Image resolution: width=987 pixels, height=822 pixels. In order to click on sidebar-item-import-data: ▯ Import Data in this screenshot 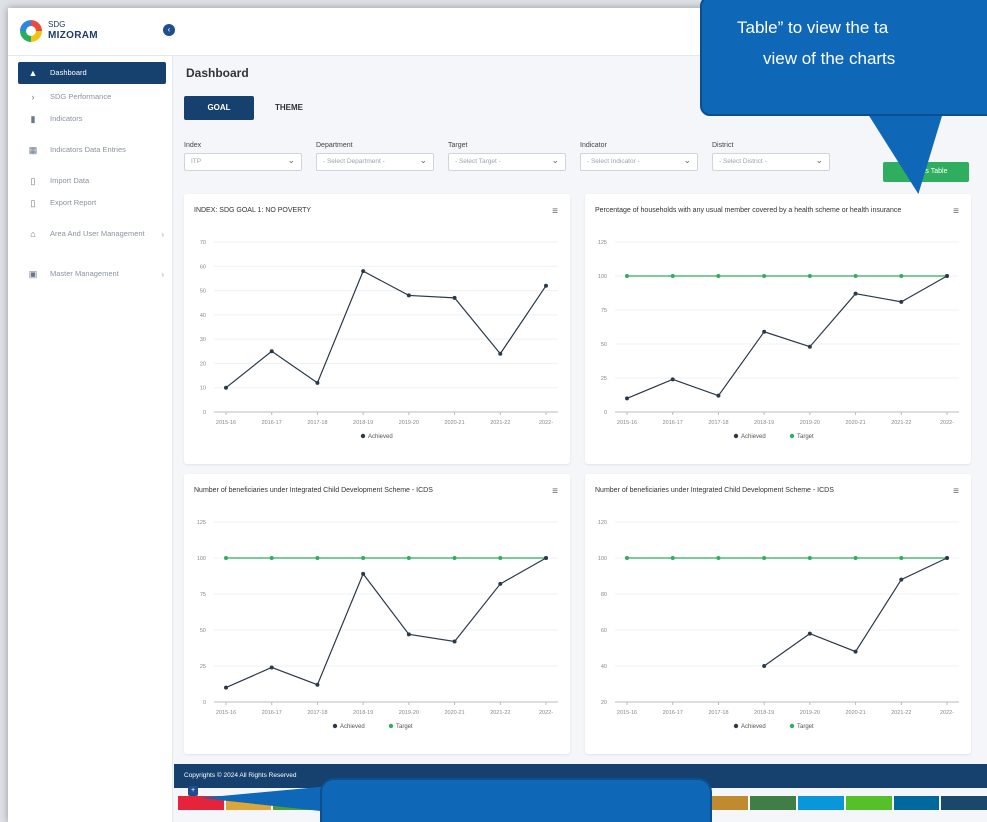, I will do `click(90, 181)`.